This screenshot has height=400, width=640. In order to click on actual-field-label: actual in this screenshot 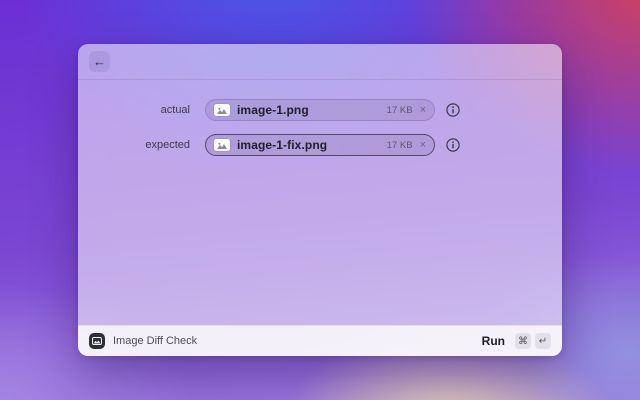, I will do `click(175, 110)`.